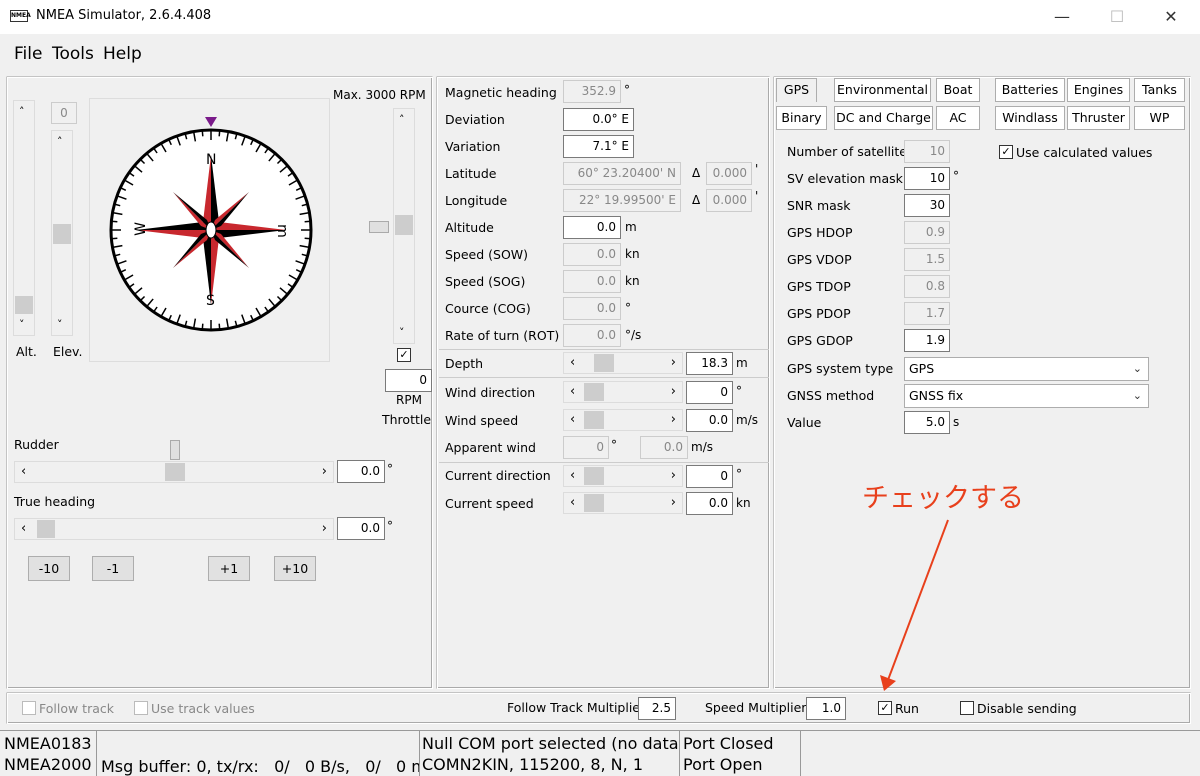  I want to click on plus-10-button: +10, so click(295, 568).